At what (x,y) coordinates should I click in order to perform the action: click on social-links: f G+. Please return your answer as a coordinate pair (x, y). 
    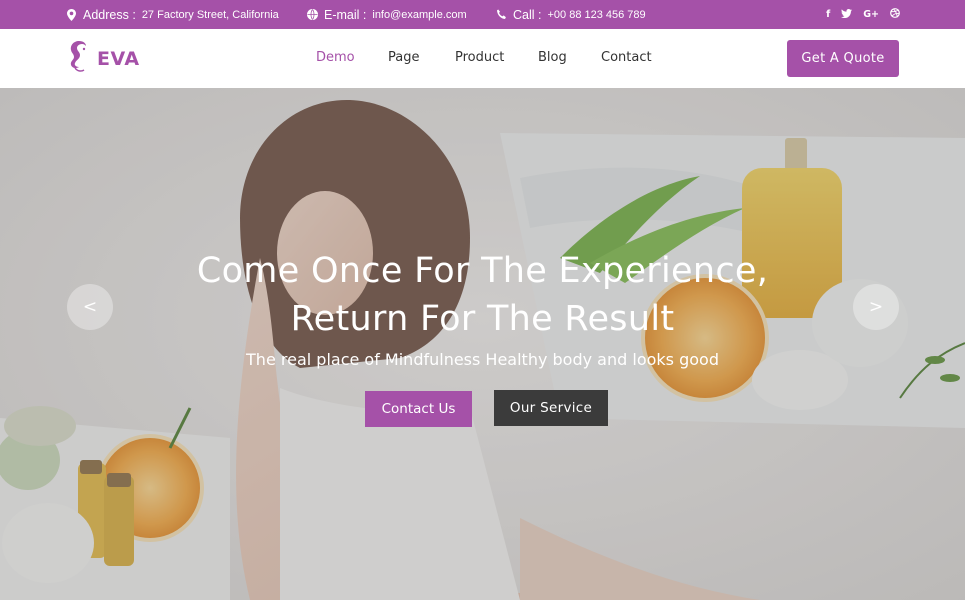
    Looking at the image, I should click on (863, 14).